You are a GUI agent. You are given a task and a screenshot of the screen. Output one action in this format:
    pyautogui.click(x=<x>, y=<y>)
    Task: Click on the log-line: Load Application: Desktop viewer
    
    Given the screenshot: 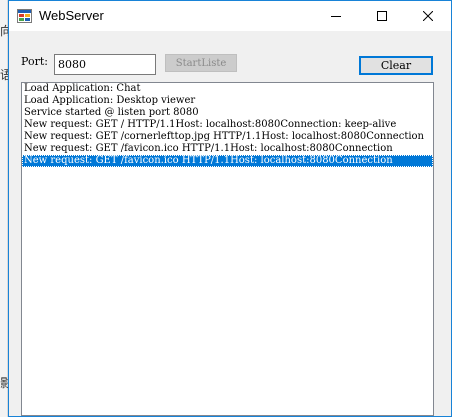 What is the action you would take?
    pyautogui.click(x=227, y=101)
    